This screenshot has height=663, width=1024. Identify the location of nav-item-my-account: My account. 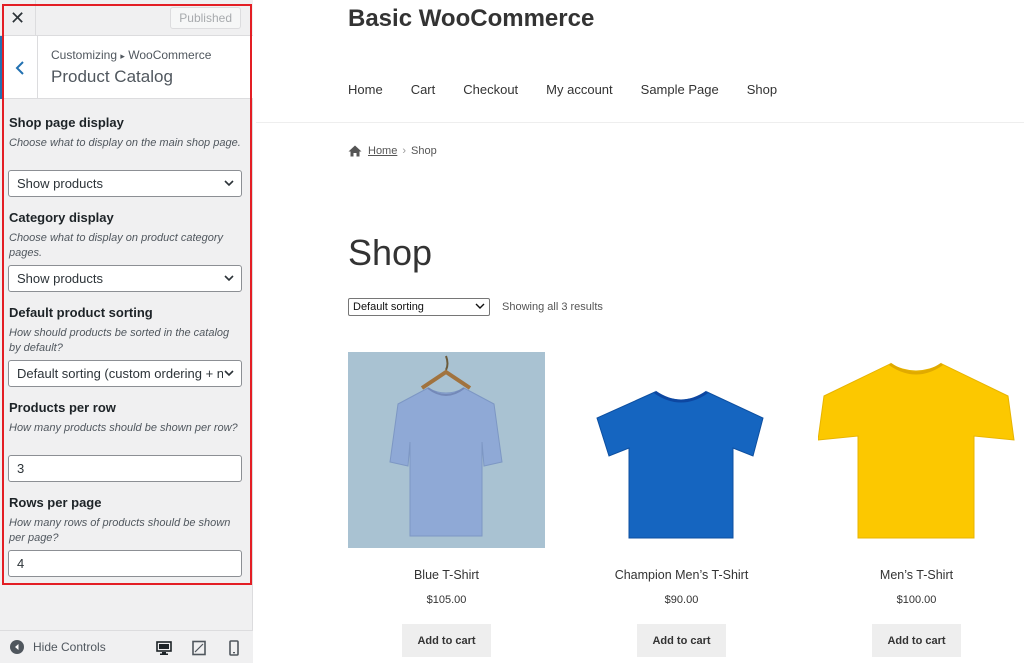
(579, 89).